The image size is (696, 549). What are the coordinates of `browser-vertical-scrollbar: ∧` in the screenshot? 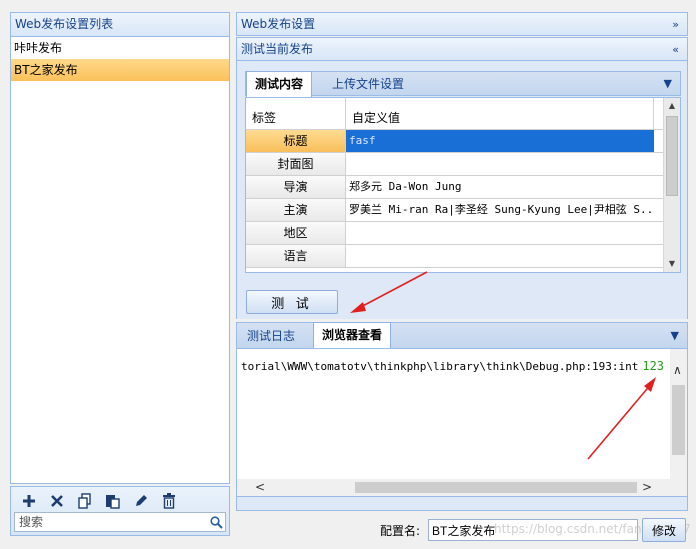 It's located at (678, 414).